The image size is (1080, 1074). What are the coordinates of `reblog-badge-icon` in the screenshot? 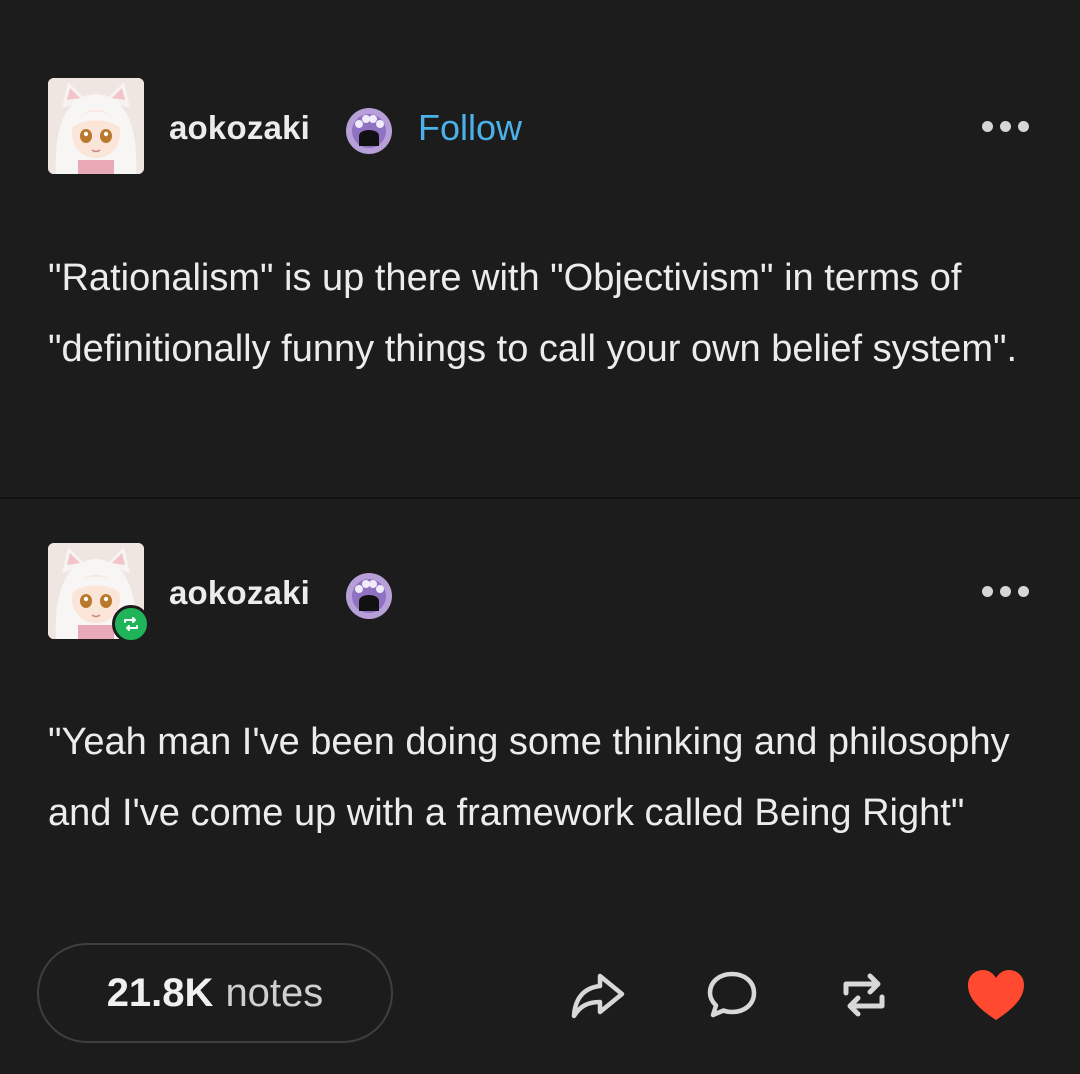 It's located at (131, 624).